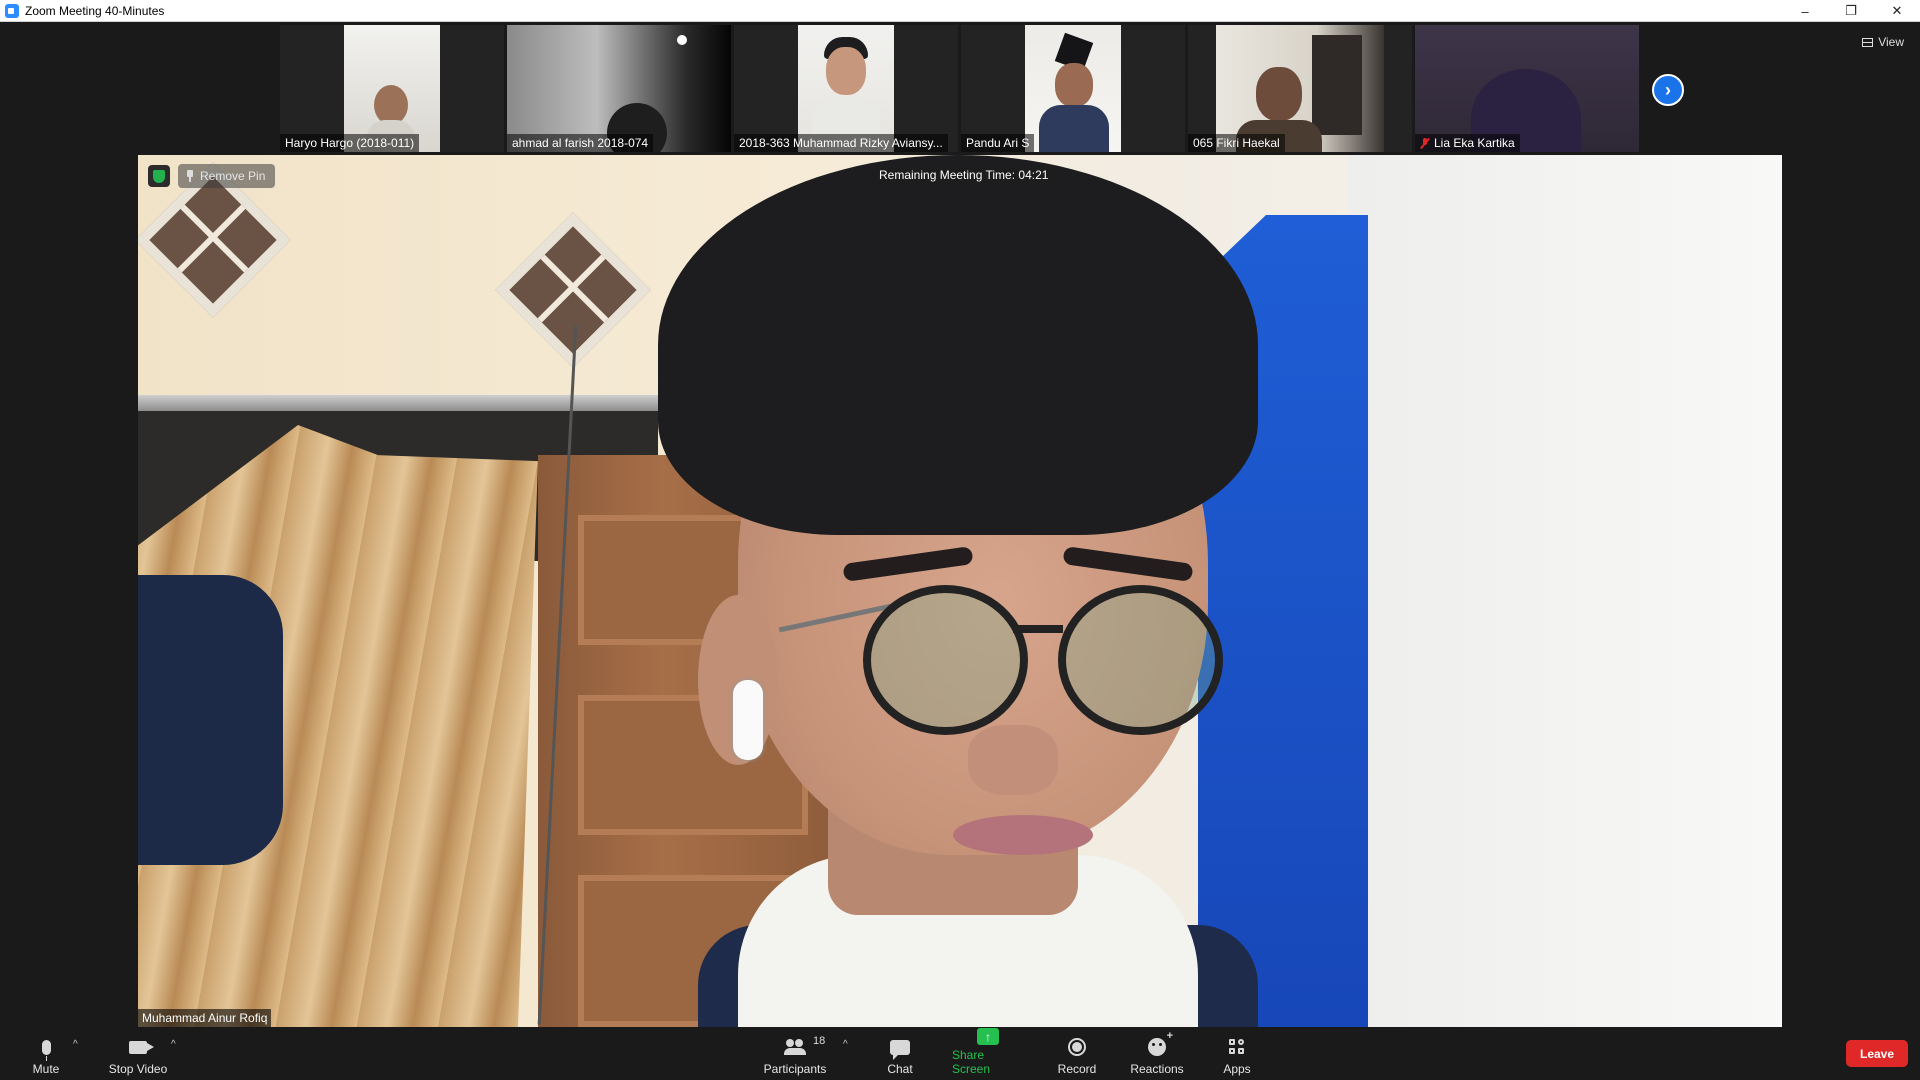 This screenshot has width=1920, height=1080. I want to click on chat-button: Chat, so click(900, 1054).